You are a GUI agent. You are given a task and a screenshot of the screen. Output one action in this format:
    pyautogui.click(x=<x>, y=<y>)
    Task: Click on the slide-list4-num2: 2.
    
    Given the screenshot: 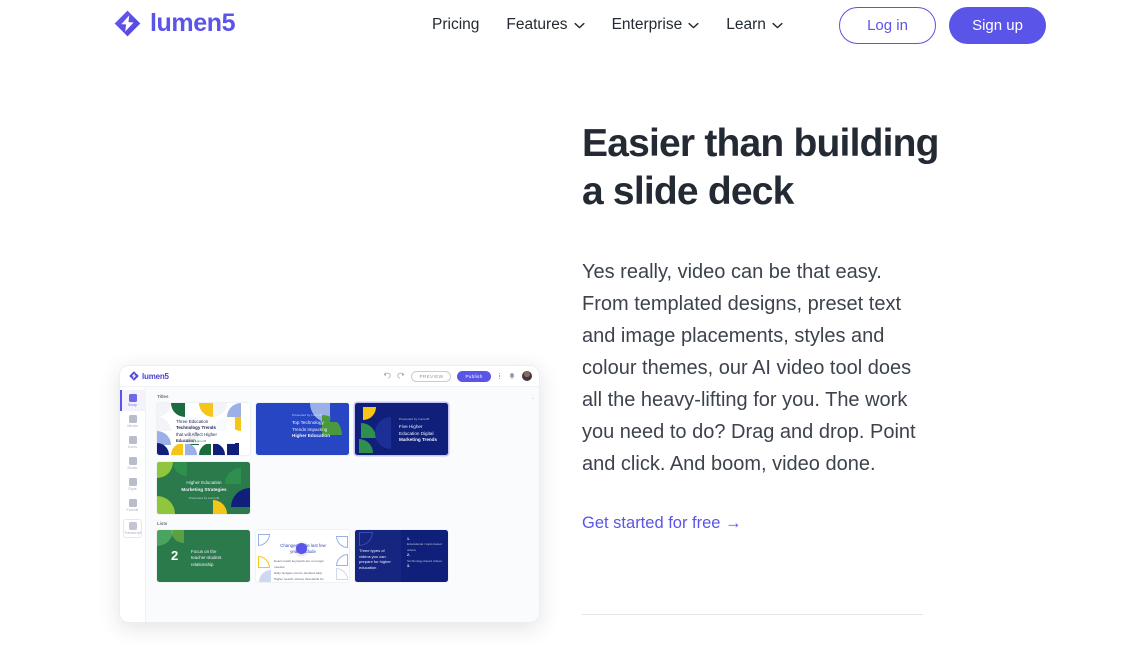 What is the action you would take?
    pyautogui.click(x=408, y=555)
    